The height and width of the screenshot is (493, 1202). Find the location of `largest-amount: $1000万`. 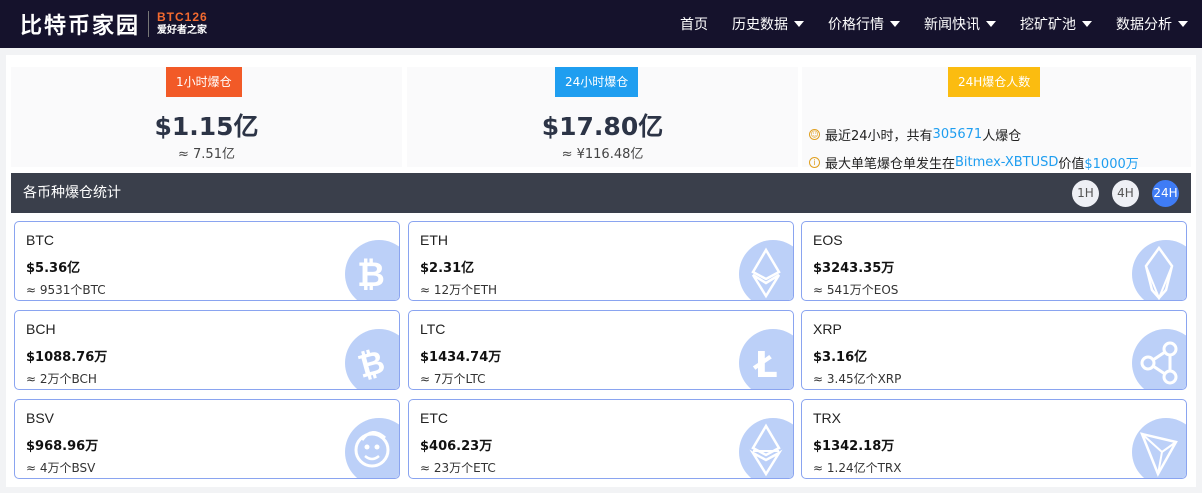

largest-amount: $1000万 is located at coordinates (1111, 164).